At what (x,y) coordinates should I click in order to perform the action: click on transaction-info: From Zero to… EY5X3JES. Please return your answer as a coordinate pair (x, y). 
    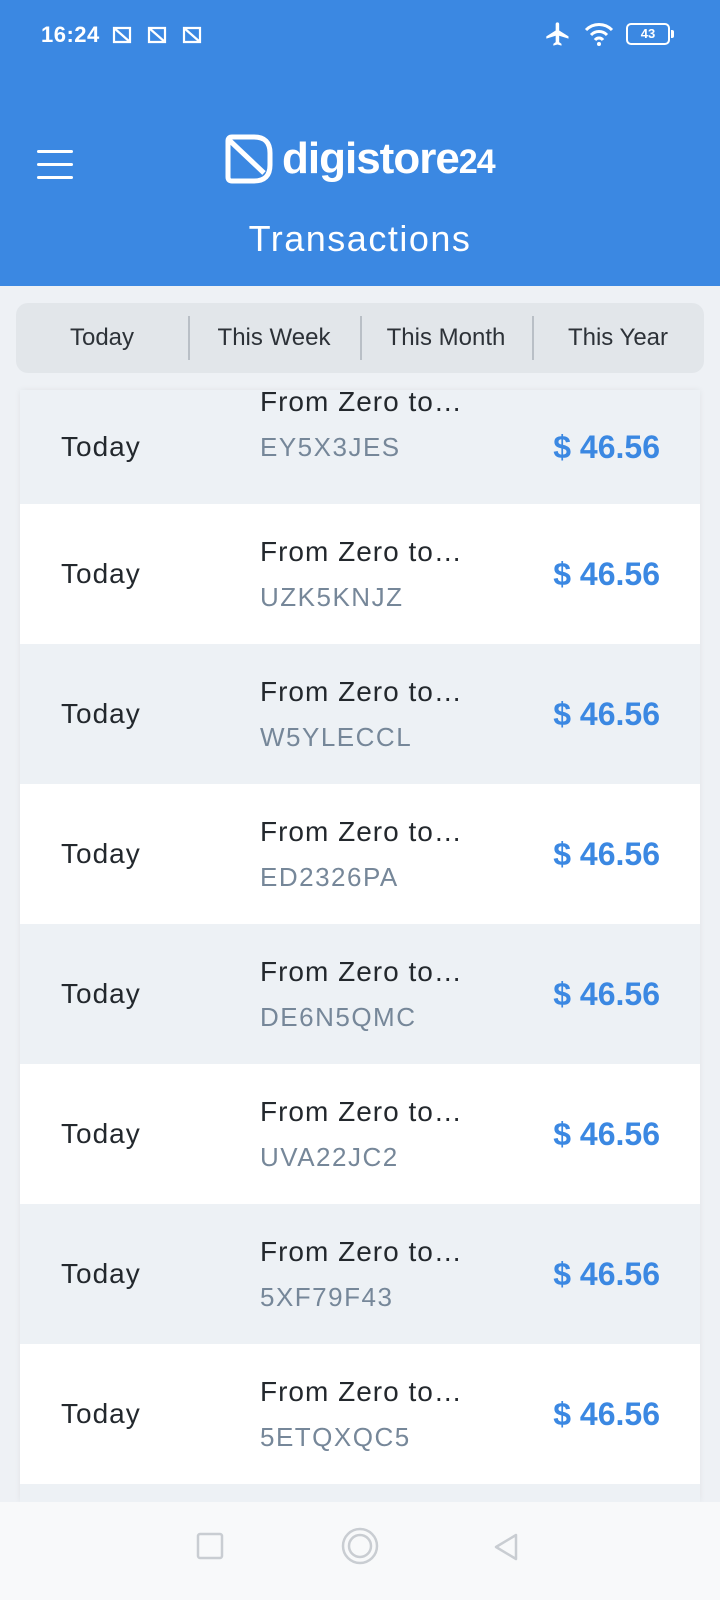
    Looking at the image, I should click on (361, 426).